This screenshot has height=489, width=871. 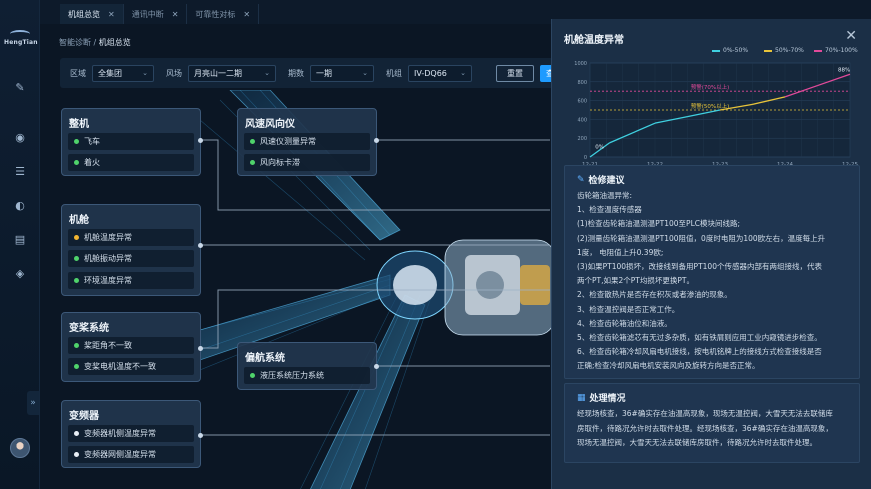 What do you see at coordinates (265, 358) in the screenshot?
I see `group-title: 偏航系统` at bounding box center [265, 358].